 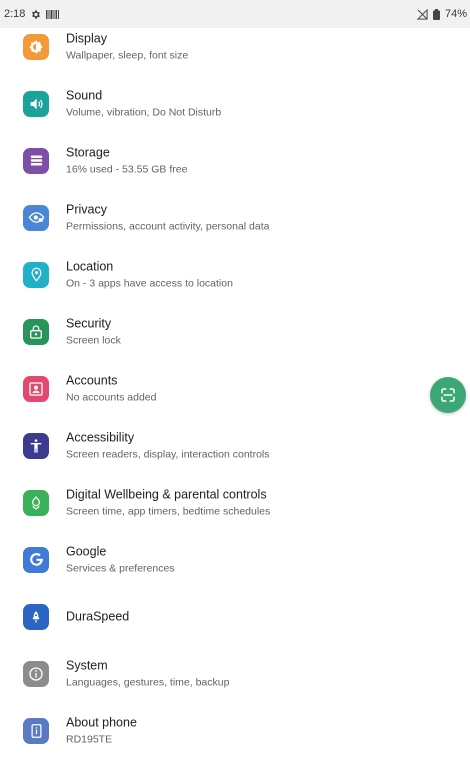 I want to click on accessibility-icon, so click(x=36, y=445).